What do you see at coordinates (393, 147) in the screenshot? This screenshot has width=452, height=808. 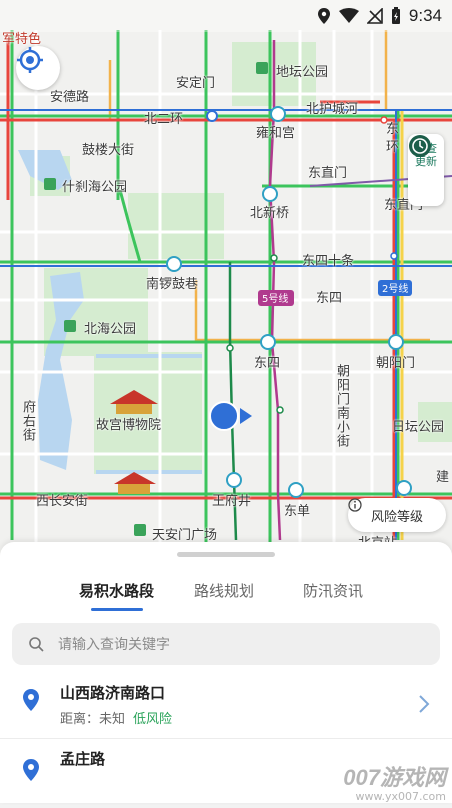 I see `map-label-huan: 环` at bounding box center [393, 147].